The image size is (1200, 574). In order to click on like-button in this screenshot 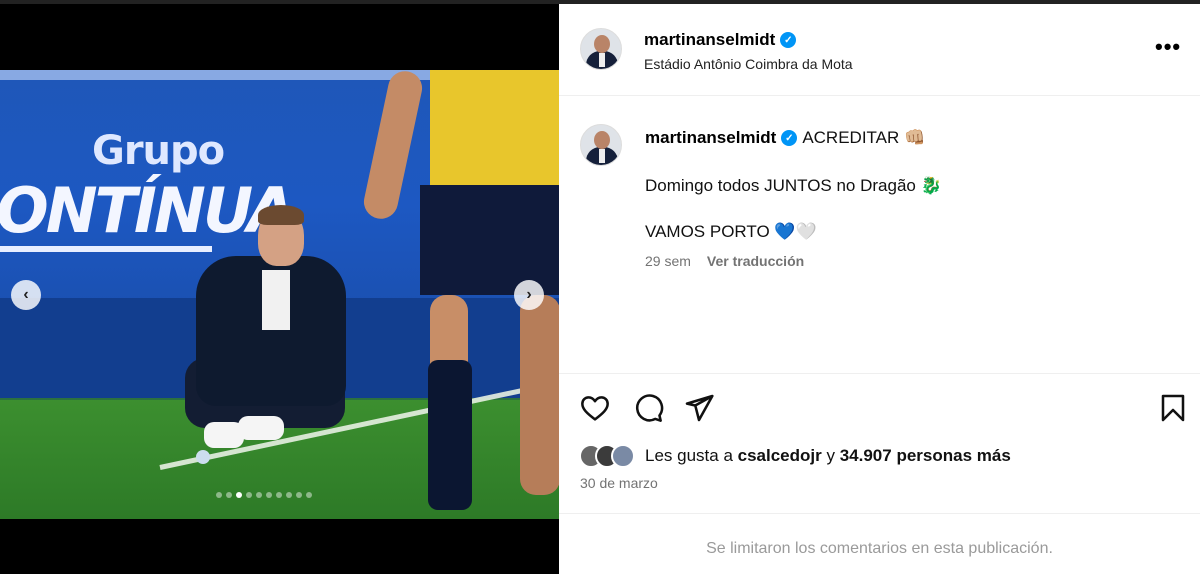, I will do `click(595, 408)`.